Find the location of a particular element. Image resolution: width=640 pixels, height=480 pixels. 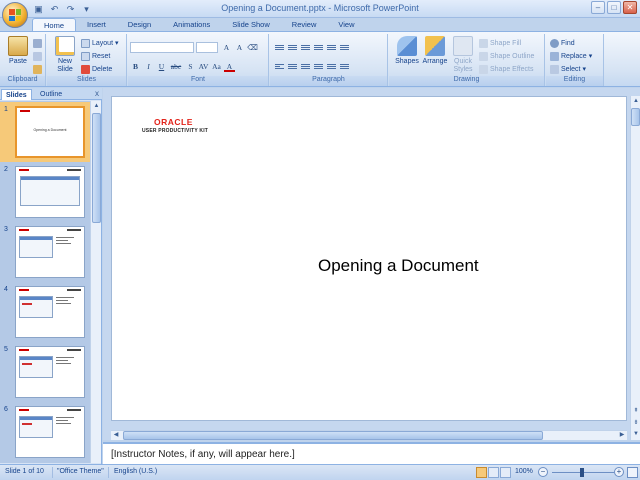

paste-button: Paste is located at coordinates (18, 50).